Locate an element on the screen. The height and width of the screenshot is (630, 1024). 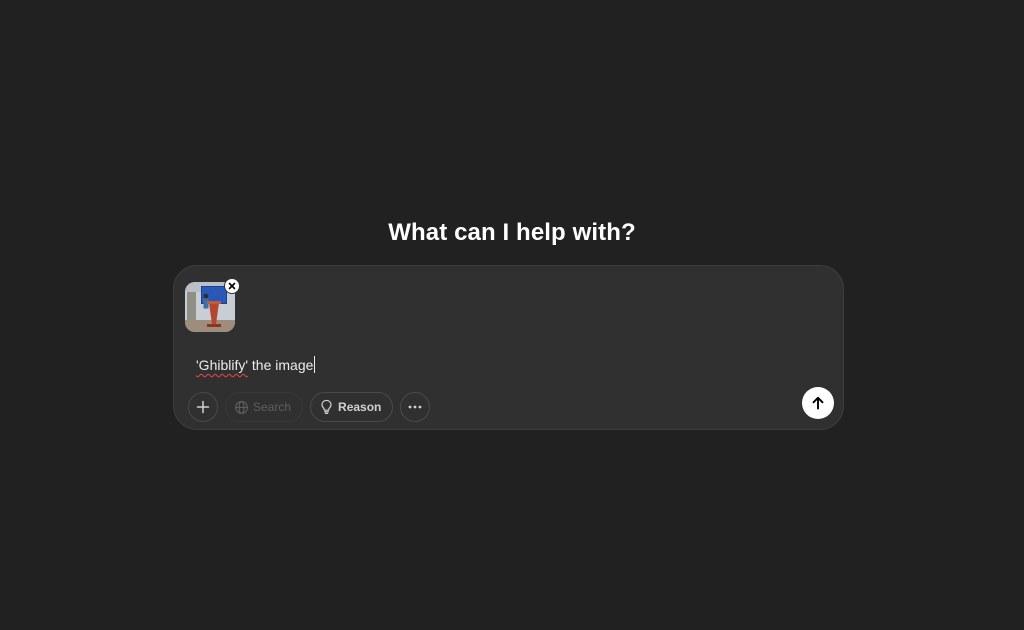
remove-attachment-button is located at coordinates (232, 286).